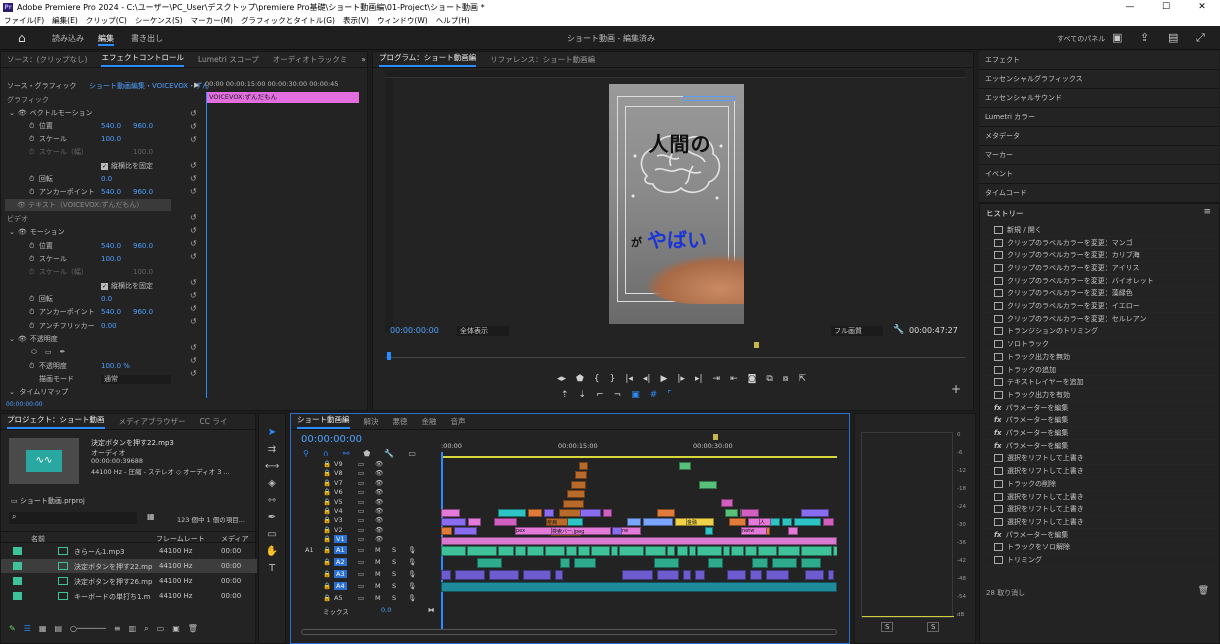  Describe the element at coordinates (146, 631) in the screenshot. I see `find-icon: ⌕` at that location.